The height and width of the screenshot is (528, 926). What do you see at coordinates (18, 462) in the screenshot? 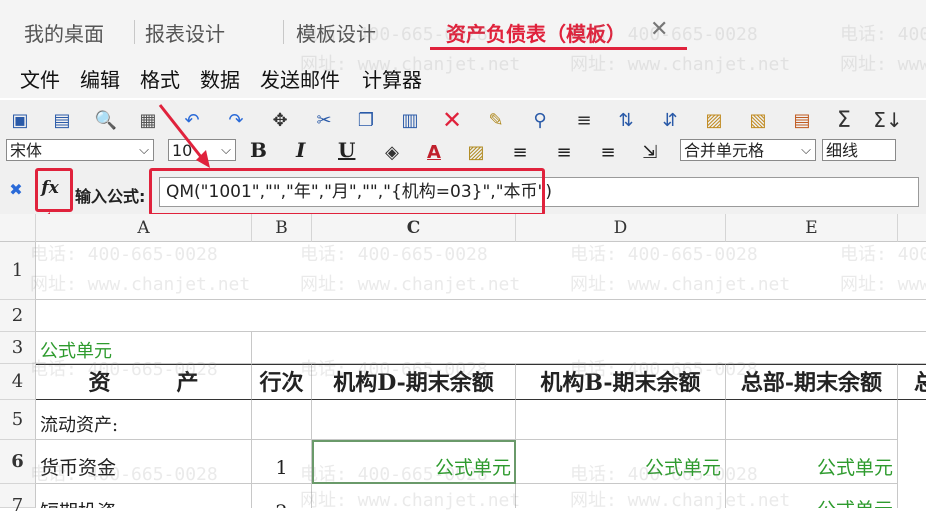
I see `row-header-6: 6` at bounding box center [18, 462].